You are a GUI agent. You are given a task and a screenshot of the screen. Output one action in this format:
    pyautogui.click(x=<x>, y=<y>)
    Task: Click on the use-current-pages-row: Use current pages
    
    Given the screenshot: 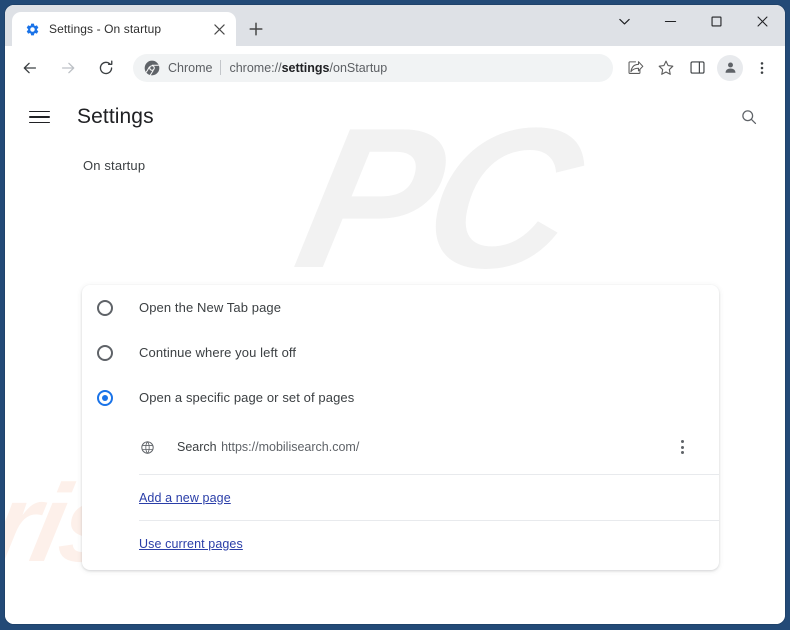 What is the action you would take?
    pyautogui.click(x=400, y=543)
    